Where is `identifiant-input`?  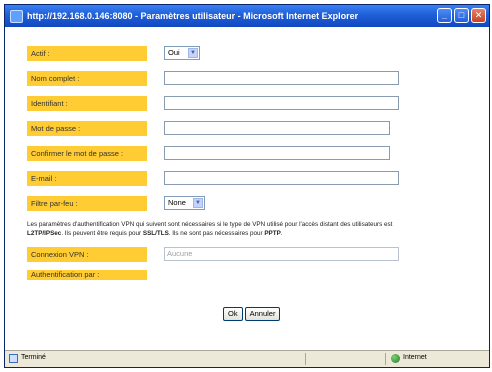 identifiant-input is located at coordinates (281, 103).